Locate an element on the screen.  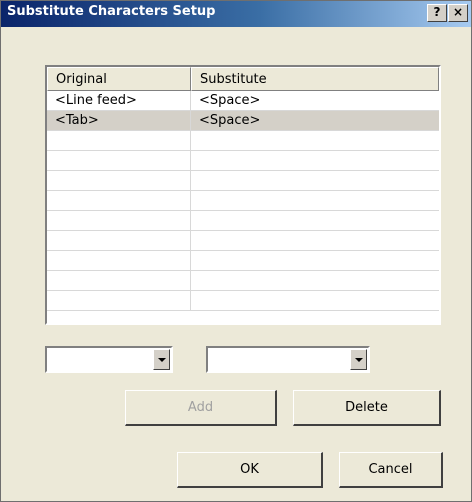
title-bar: Substitute Characters Setup ? × is located at coordinates (236, 14).